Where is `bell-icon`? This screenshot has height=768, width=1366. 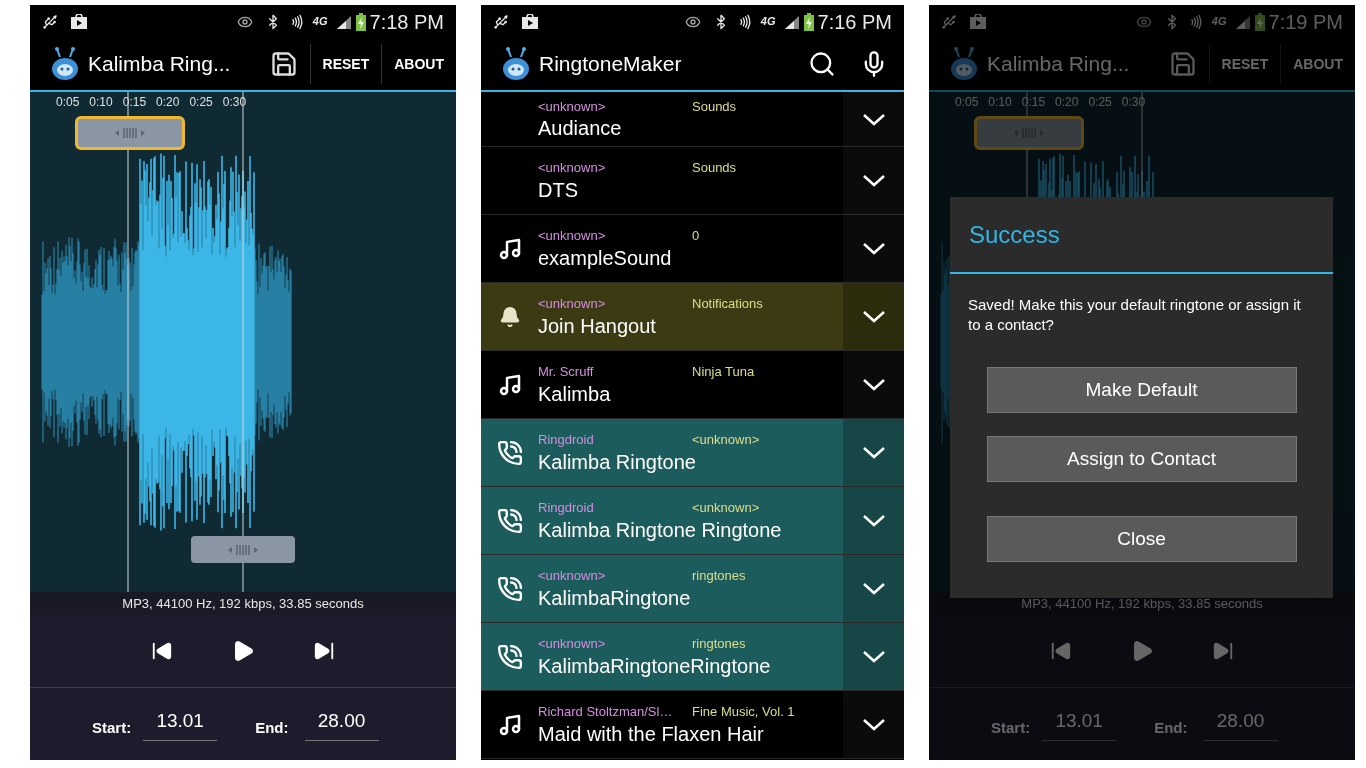 bell-icon is located at coordinates (509, 316).